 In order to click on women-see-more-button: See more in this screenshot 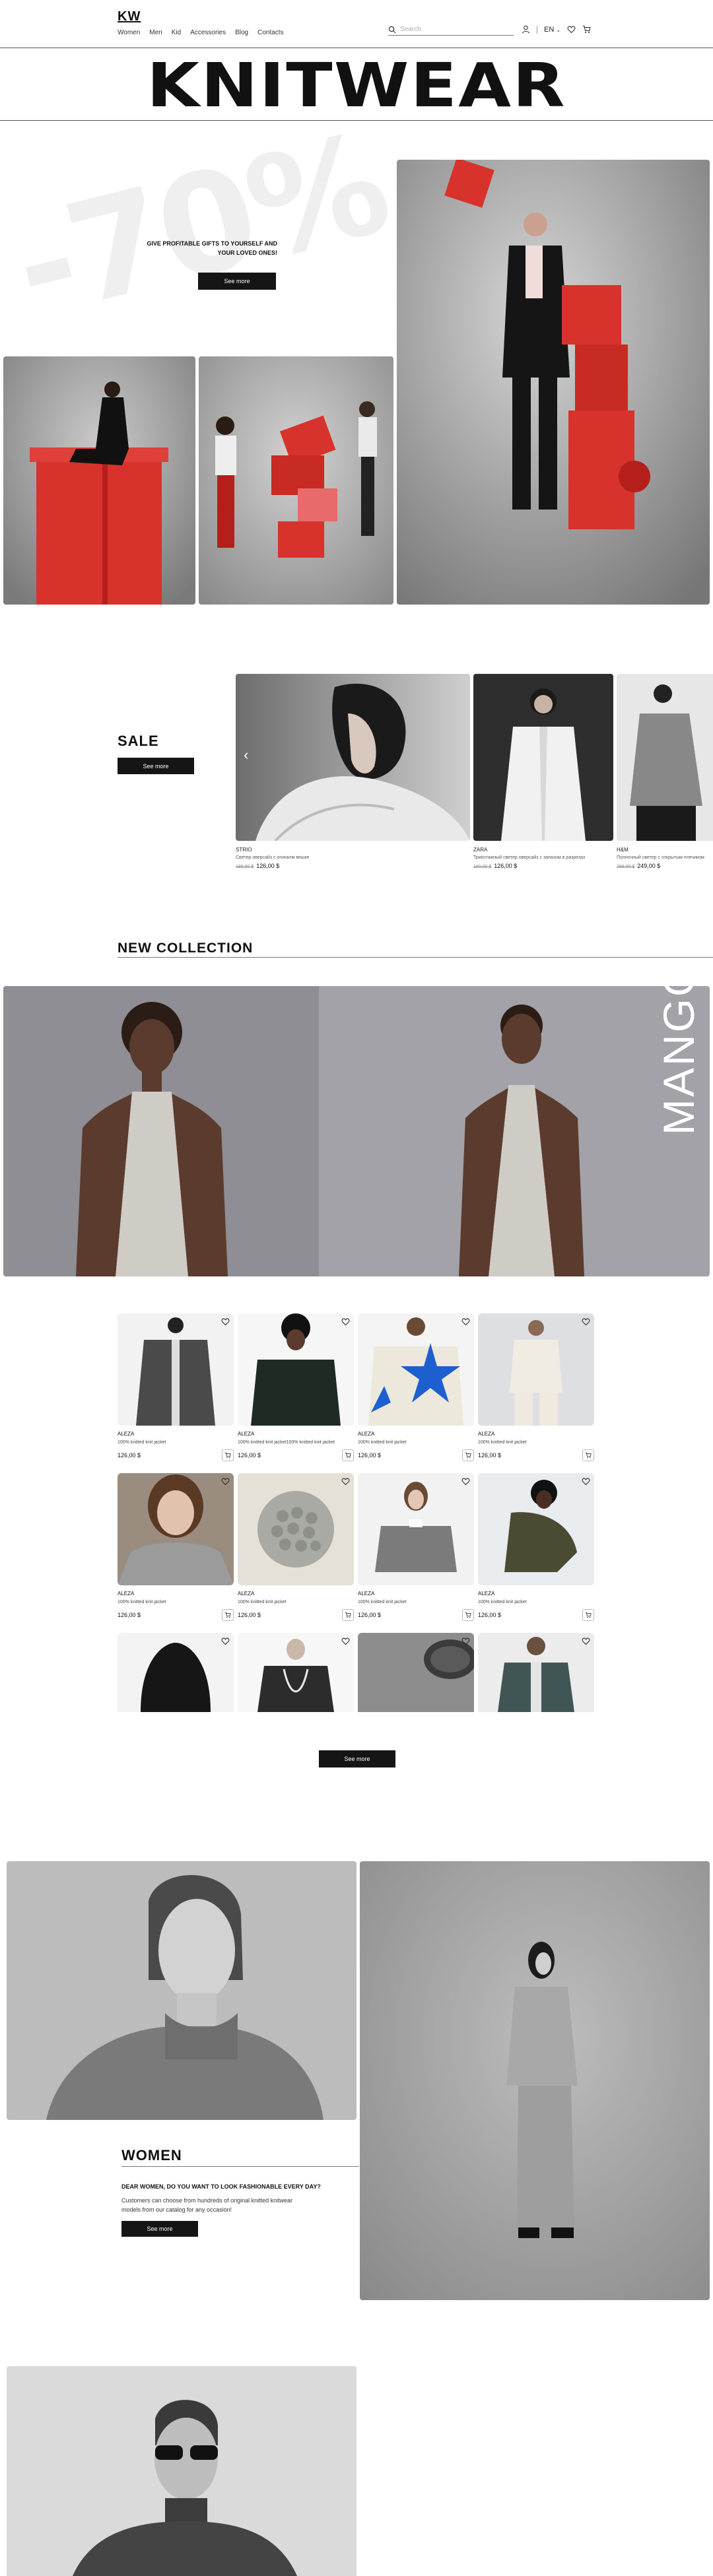, I will do `click(159, 2229)`.